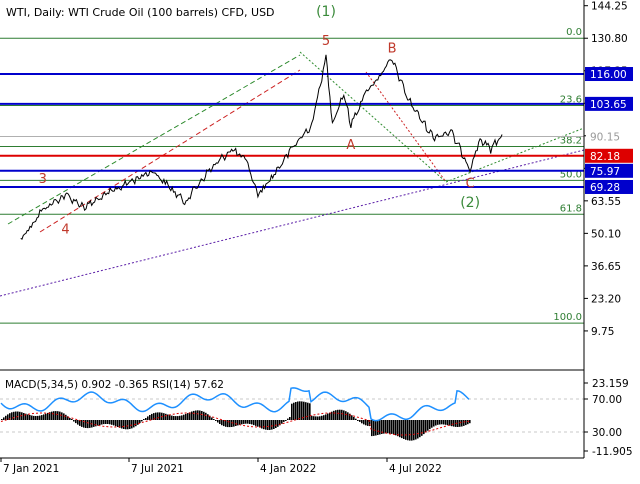 This screenshot has height=484, width=640. What do you see at coordinates (612, 452) in the screenshot?
I see `indicator-tick-label: -11.905` at bounding box center [612, 452].